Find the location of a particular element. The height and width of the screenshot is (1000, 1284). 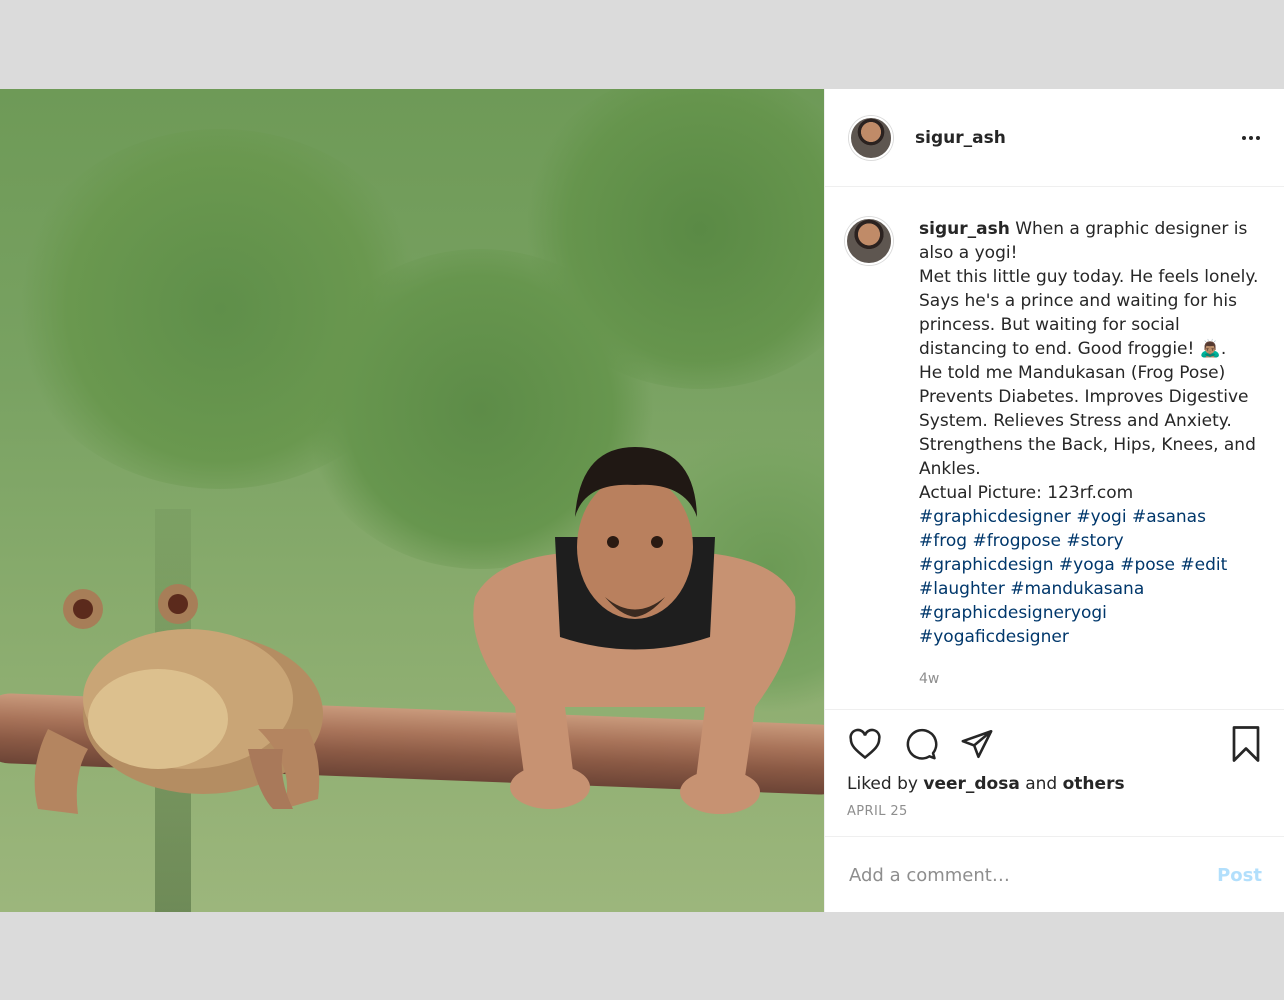

caption-username: sigur_ash is located at coordinates (964, 229).